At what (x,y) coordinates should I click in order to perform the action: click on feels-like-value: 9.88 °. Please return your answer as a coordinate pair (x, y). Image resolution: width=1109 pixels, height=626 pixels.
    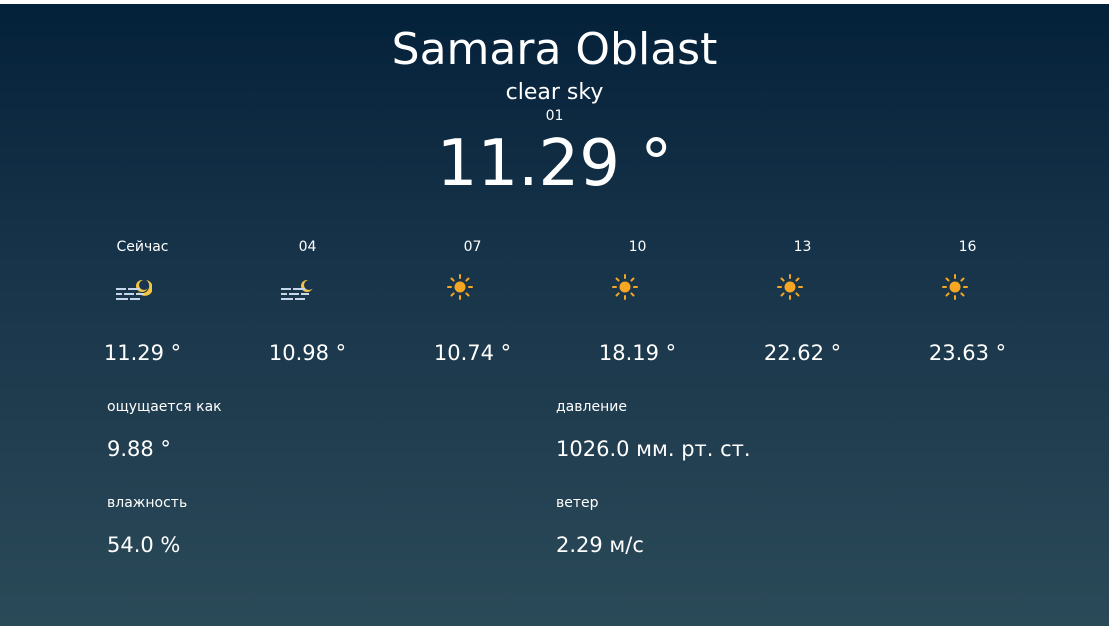
    Looking at the image, I should click on (139, 449).